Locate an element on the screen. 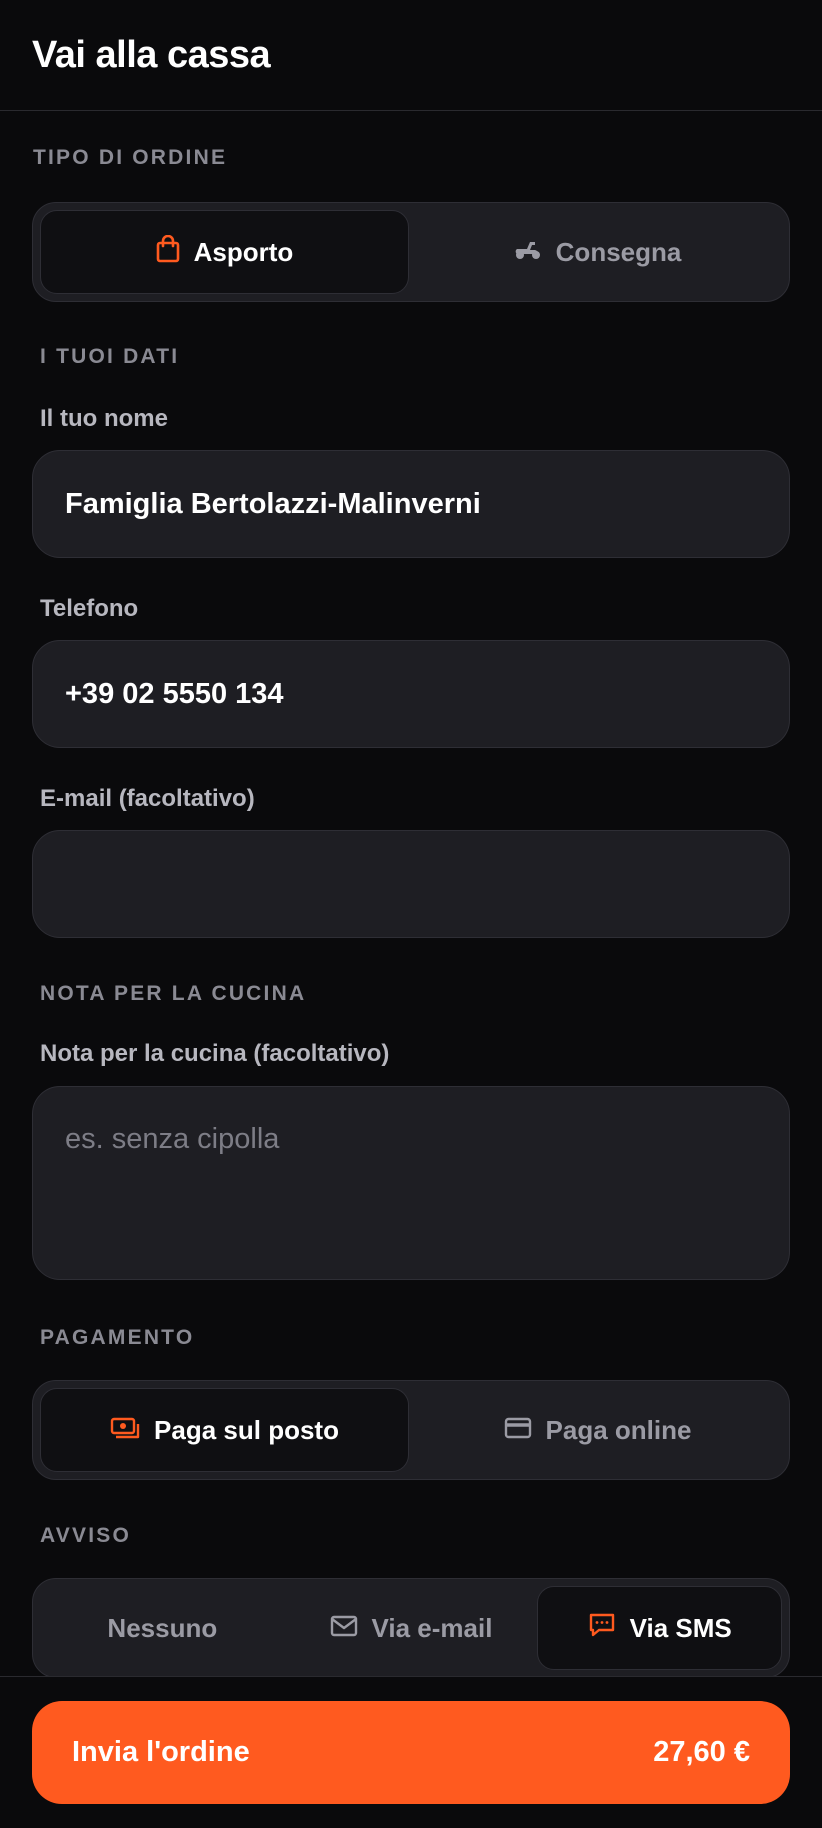 This screenshot has width=822, height=1828. shopping-bag-icon is located at coordinates (168, 252).